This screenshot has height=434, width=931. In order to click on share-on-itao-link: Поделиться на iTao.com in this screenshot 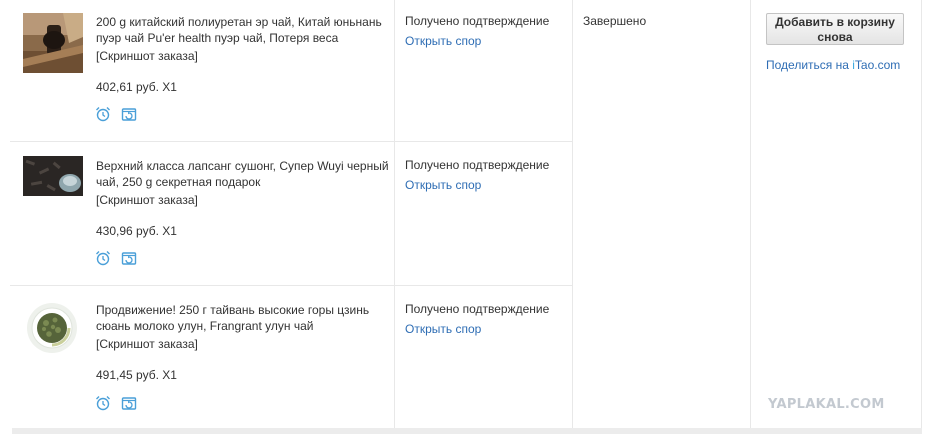, I will do `click(833, 65)`.